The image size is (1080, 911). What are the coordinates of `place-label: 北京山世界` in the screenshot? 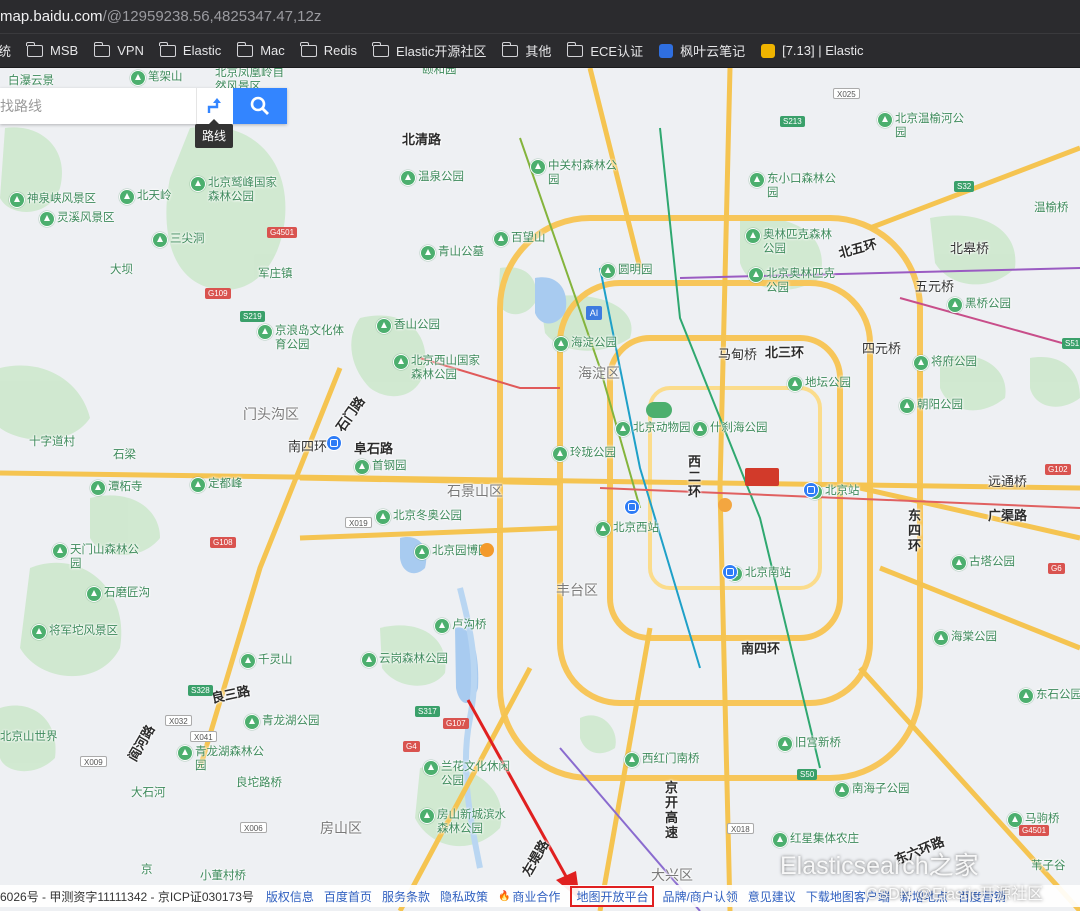 It's located at (29, 737).